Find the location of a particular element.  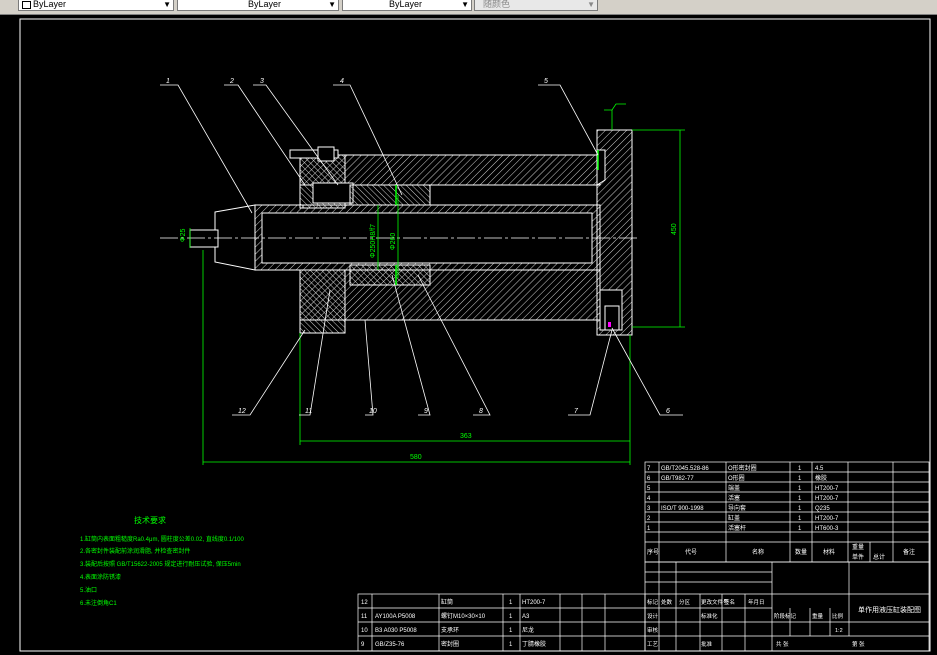

tb-label-std: 标准化 is located at coordinates (709, 616).